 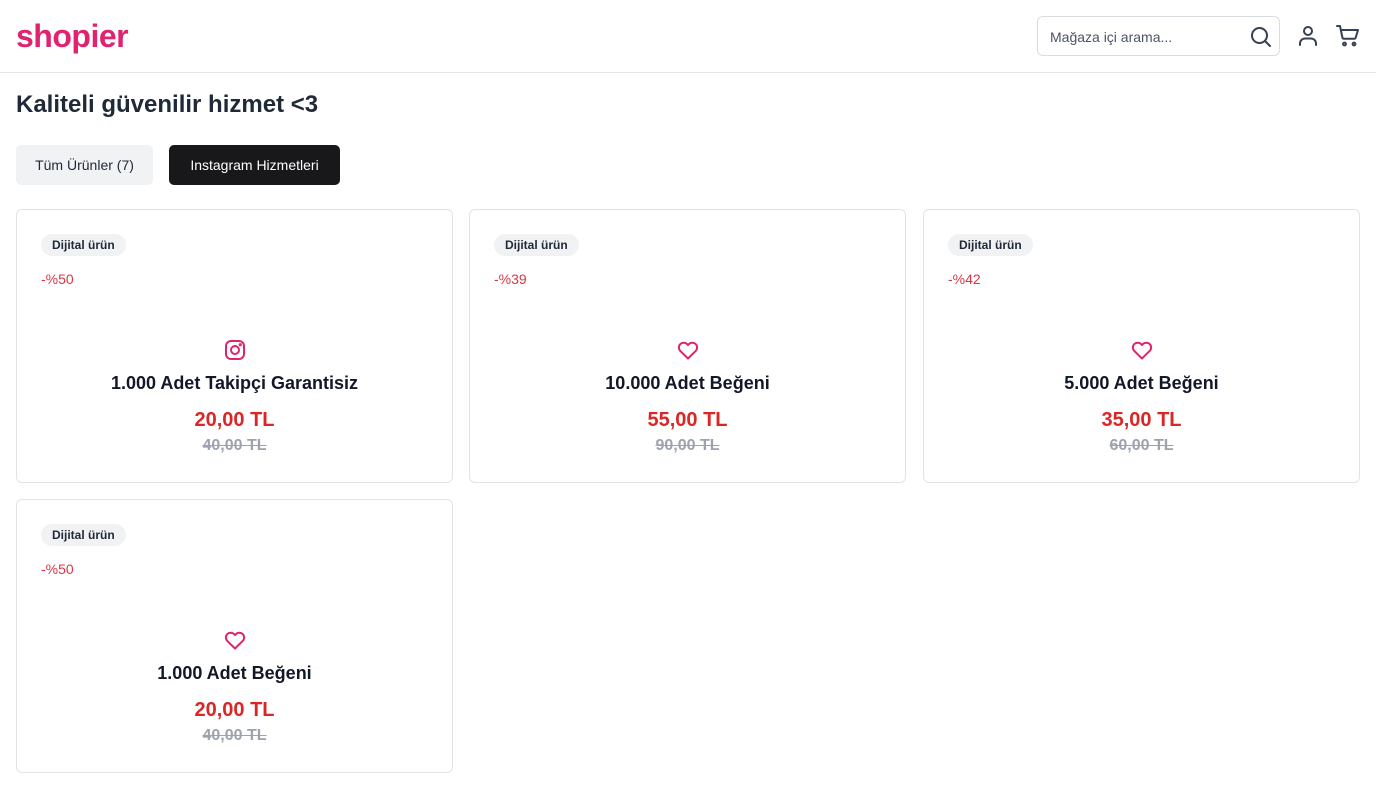 I want to click on page-title: Kaliteli güvenilir hizmet <3, so click(x=167, y=104).